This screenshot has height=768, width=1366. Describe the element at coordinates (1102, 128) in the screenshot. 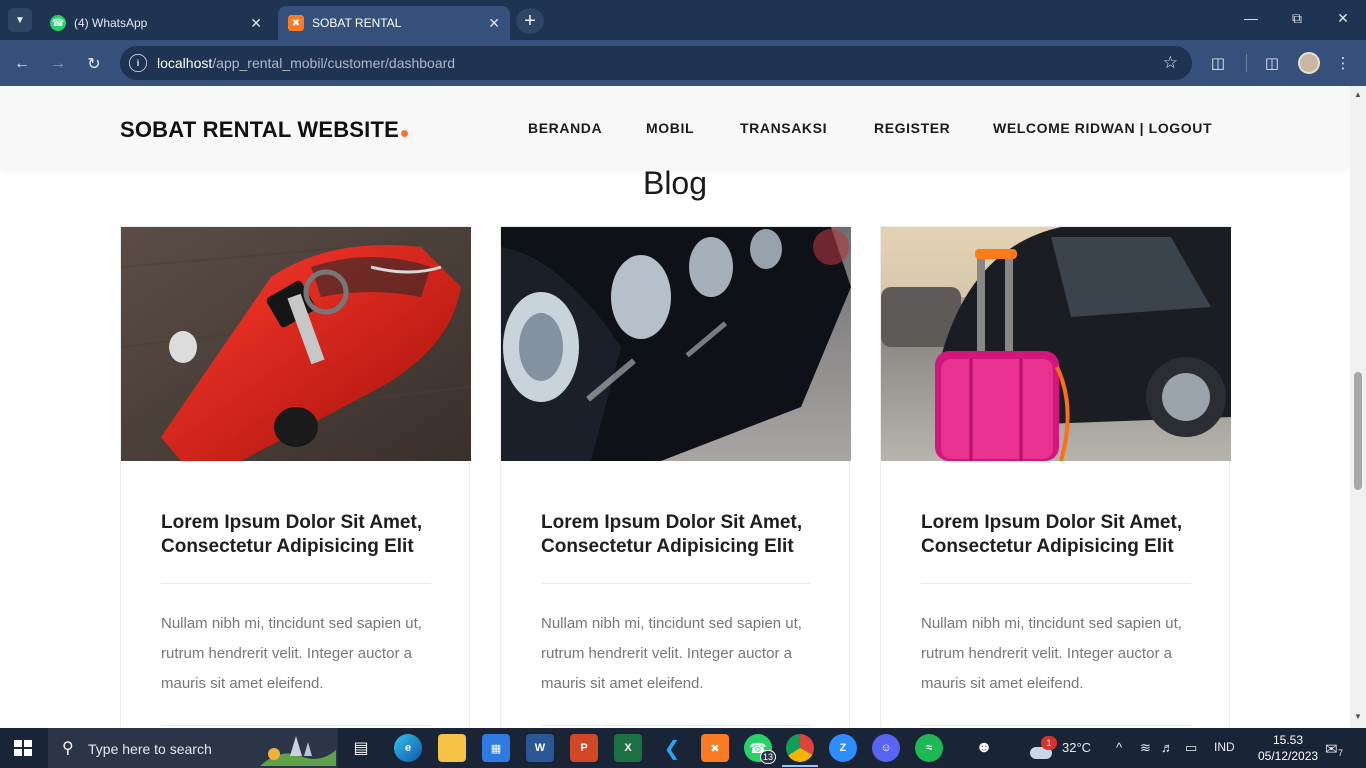

I see `menu-welcome-logout: WELCOME RIDWAN | LOGOUT` at that location.